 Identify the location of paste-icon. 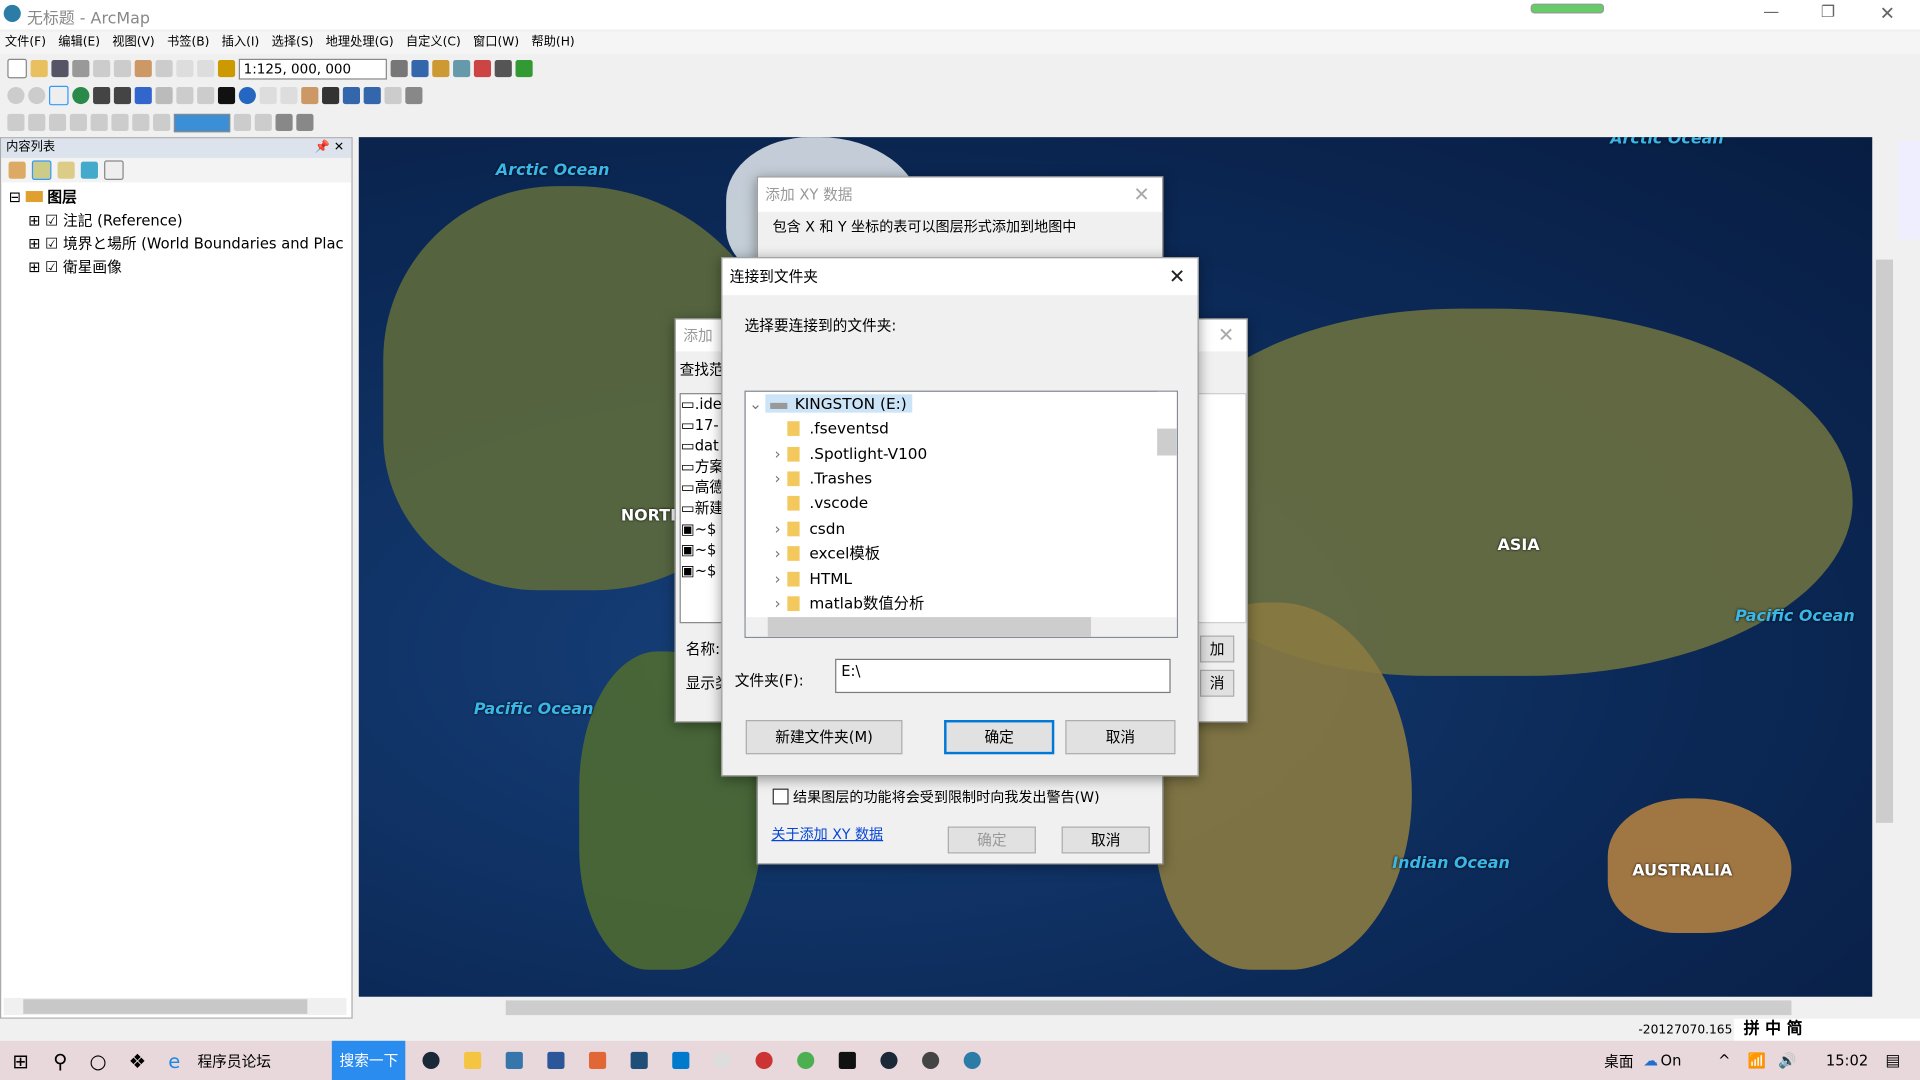
(143, 69).